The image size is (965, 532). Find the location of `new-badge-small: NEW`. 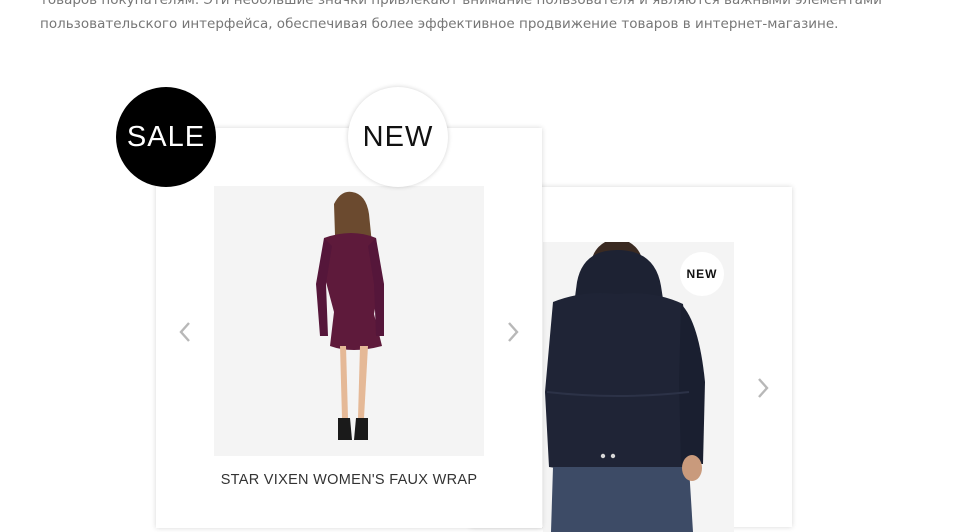

new-badge-small: NEW is located at coordinates (702, 274).